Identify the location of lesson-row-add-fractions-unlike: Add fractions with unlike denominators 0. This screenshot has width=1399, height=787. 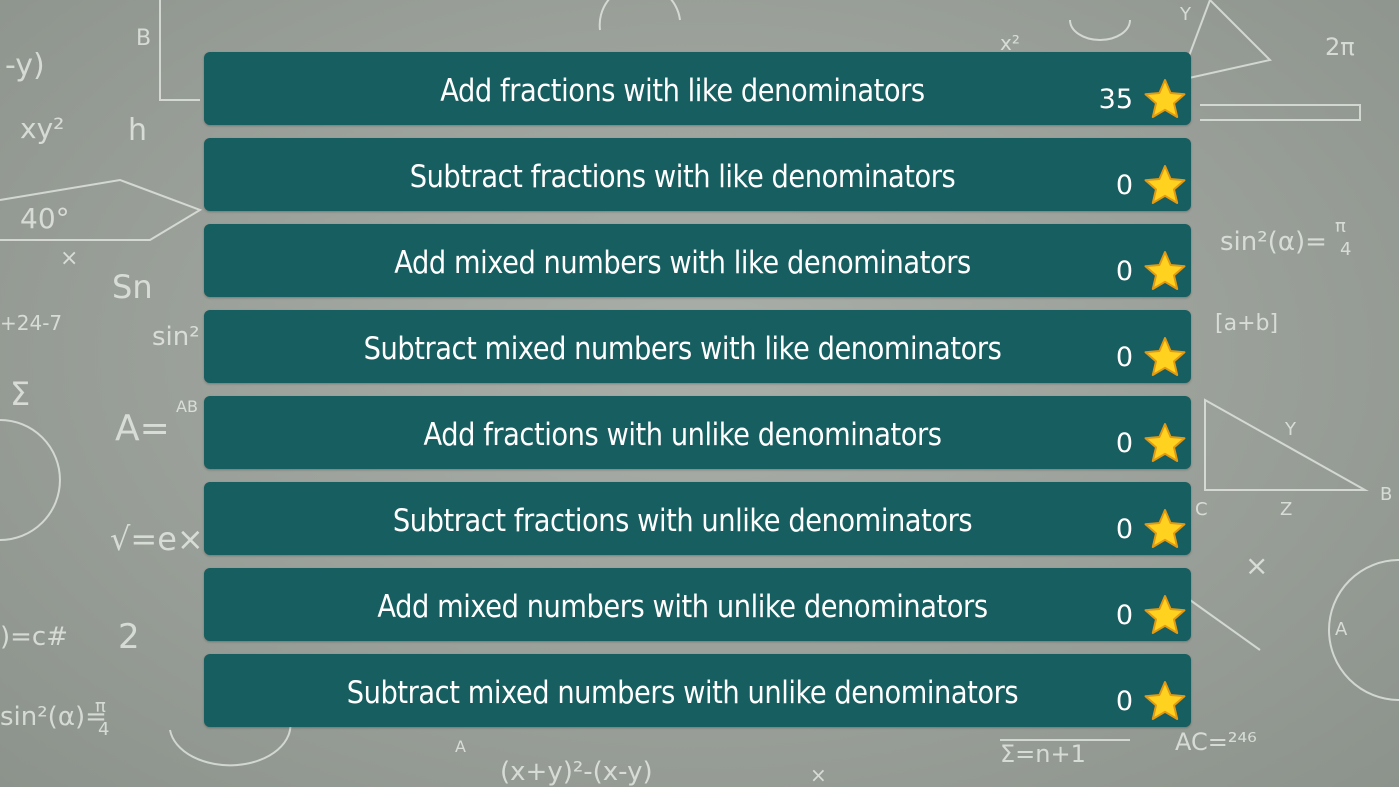
(697, 432).